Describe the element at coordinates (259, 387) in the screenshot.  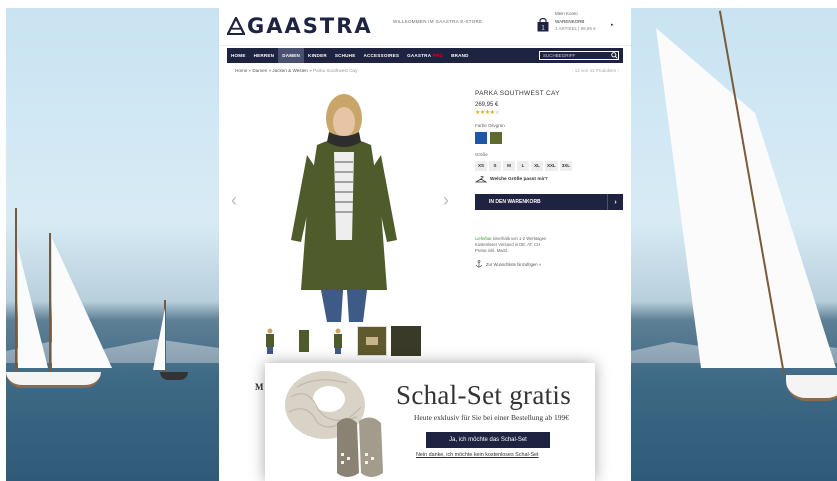
I see `section-heading-partial: M` at that location.